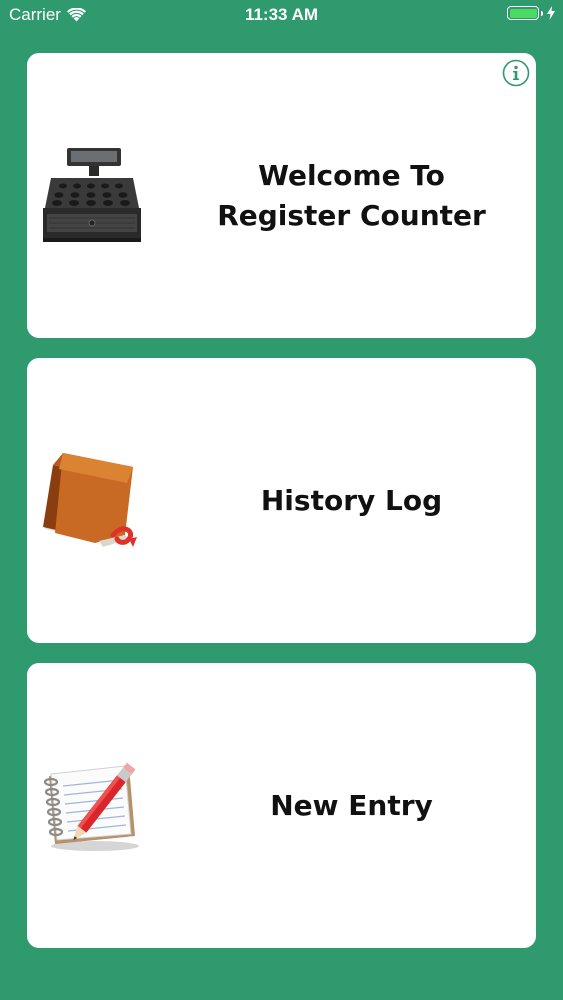 Image resolution: width=563 pixels, height=1000 pixels. I want to click on battery-icon, so click(525, 13).